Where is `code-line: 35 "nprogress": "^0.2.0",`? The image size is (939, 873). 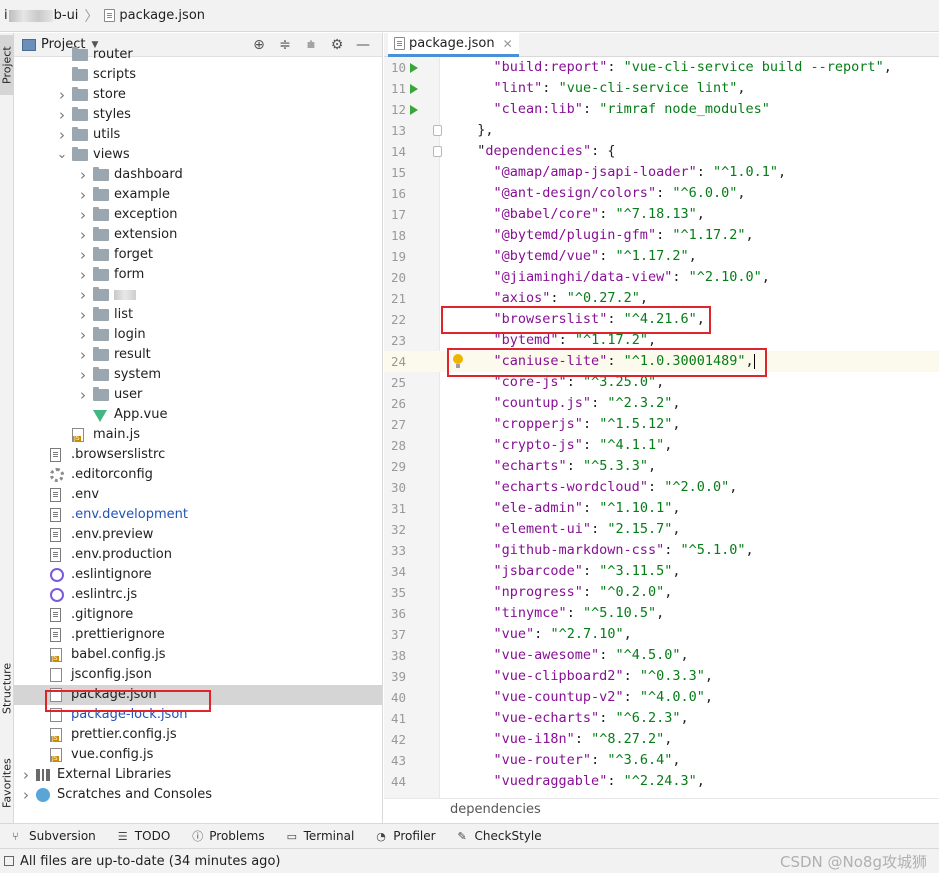 code-line: 35 "nprogress": "^0.2.0", is located at coordinates (661, 592).